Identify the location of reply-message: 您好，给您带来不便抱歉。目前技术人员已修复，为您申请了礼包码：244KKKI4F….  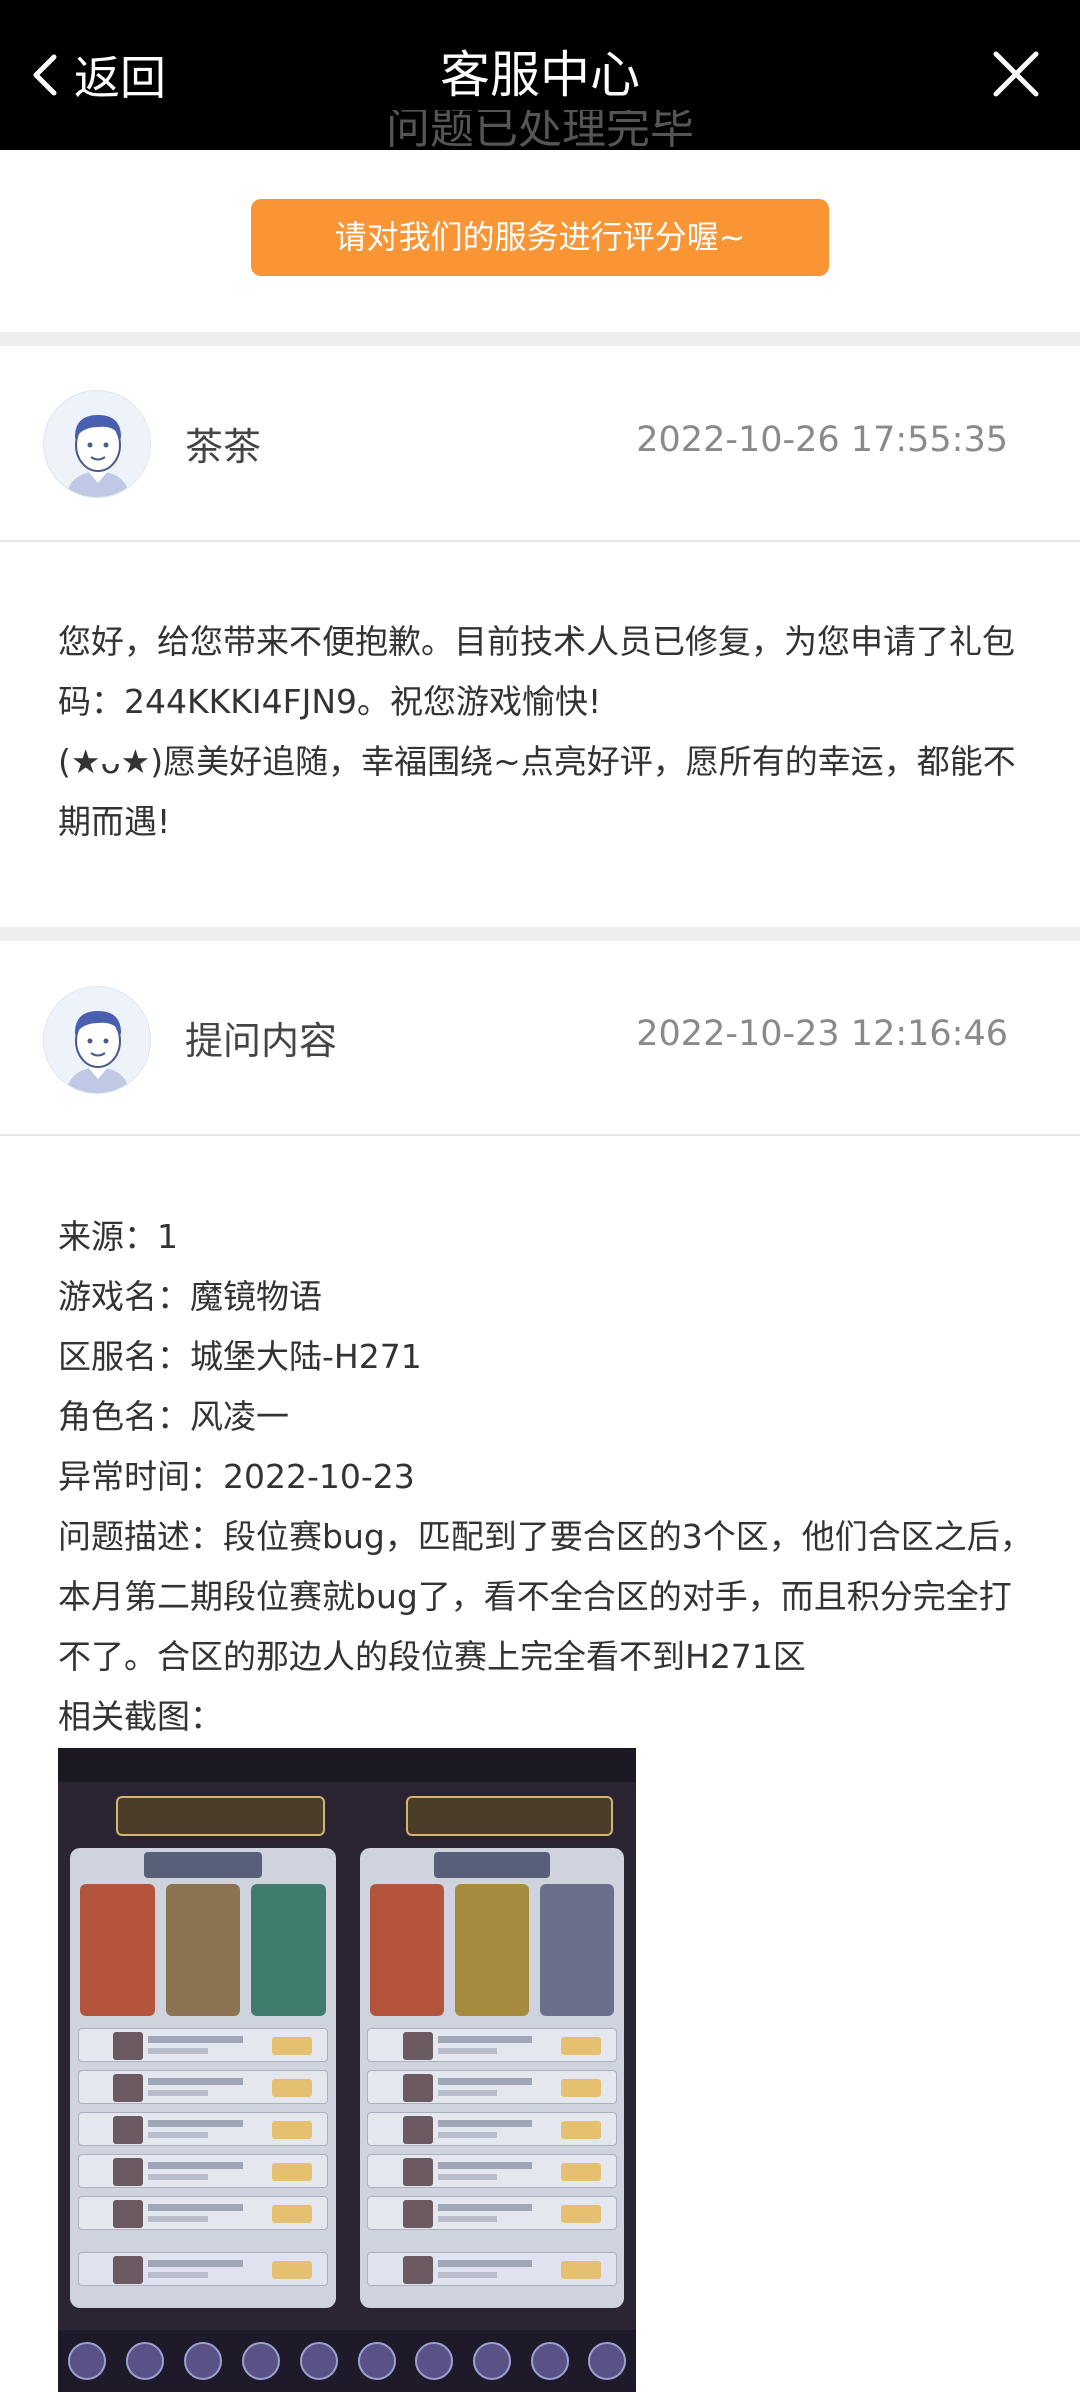
(548, 732).